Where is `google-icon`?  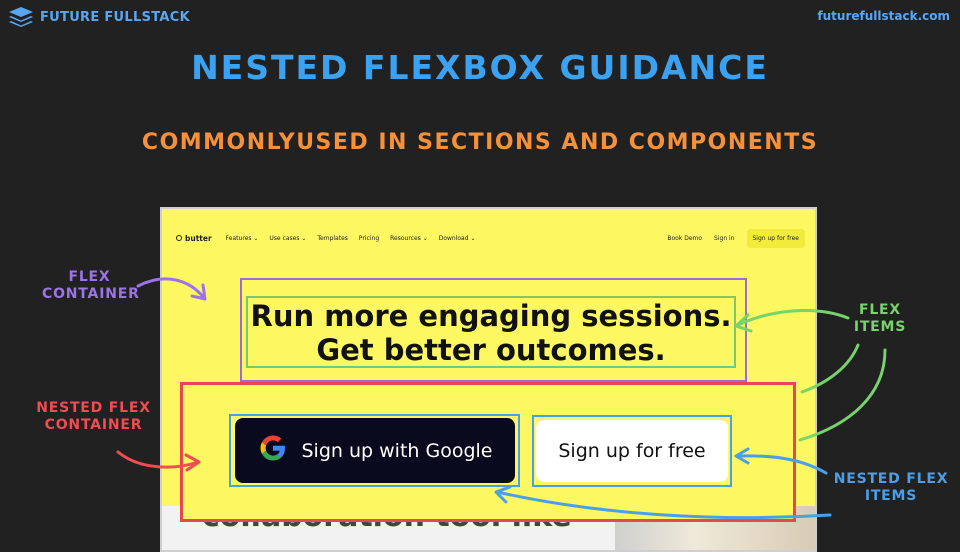 google-icon is located at coordinates (273, 450).